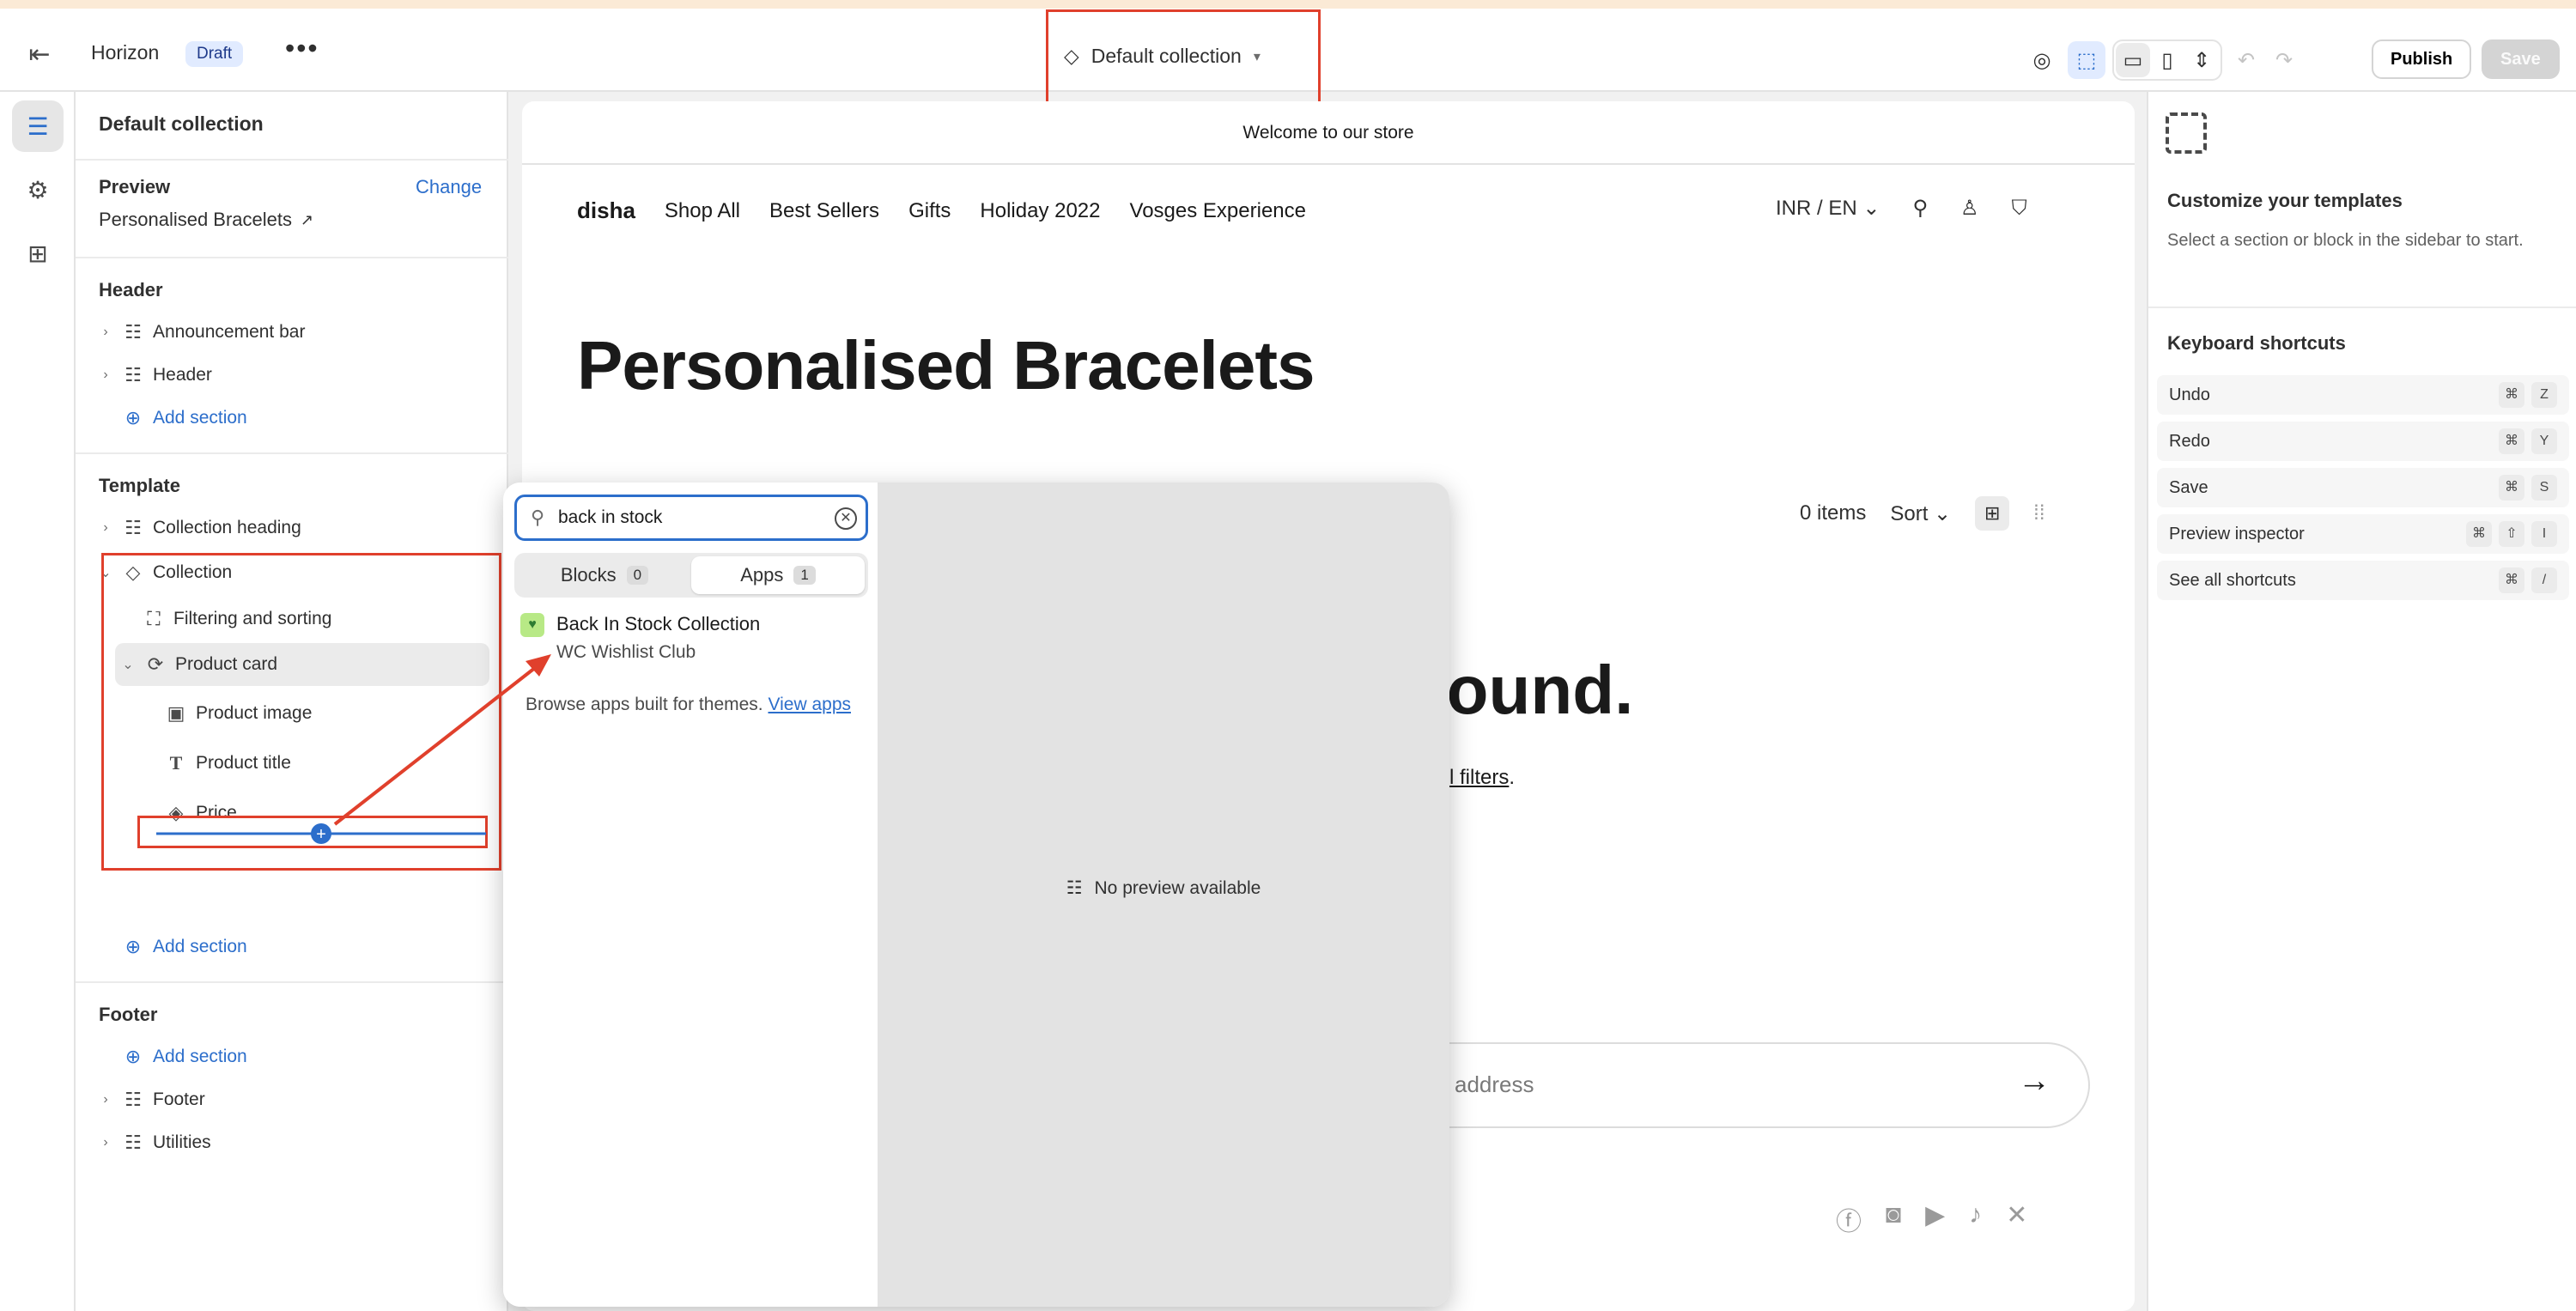 Image resolution: width=2576 pixels, height=1311 pixels. I want to click on insert-plus-glyph: +, so click(321, 834).